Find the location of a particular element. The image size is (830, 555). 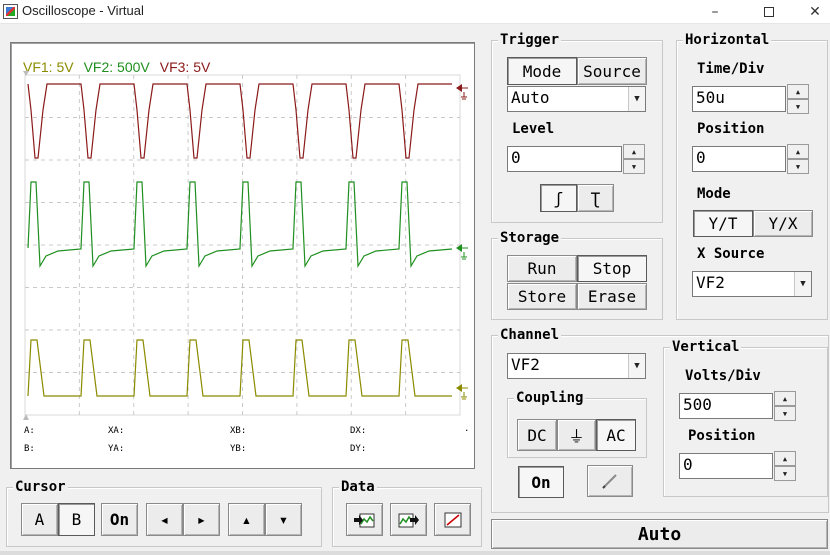

readout-ya: YA: is located at coordinates (116, 449).